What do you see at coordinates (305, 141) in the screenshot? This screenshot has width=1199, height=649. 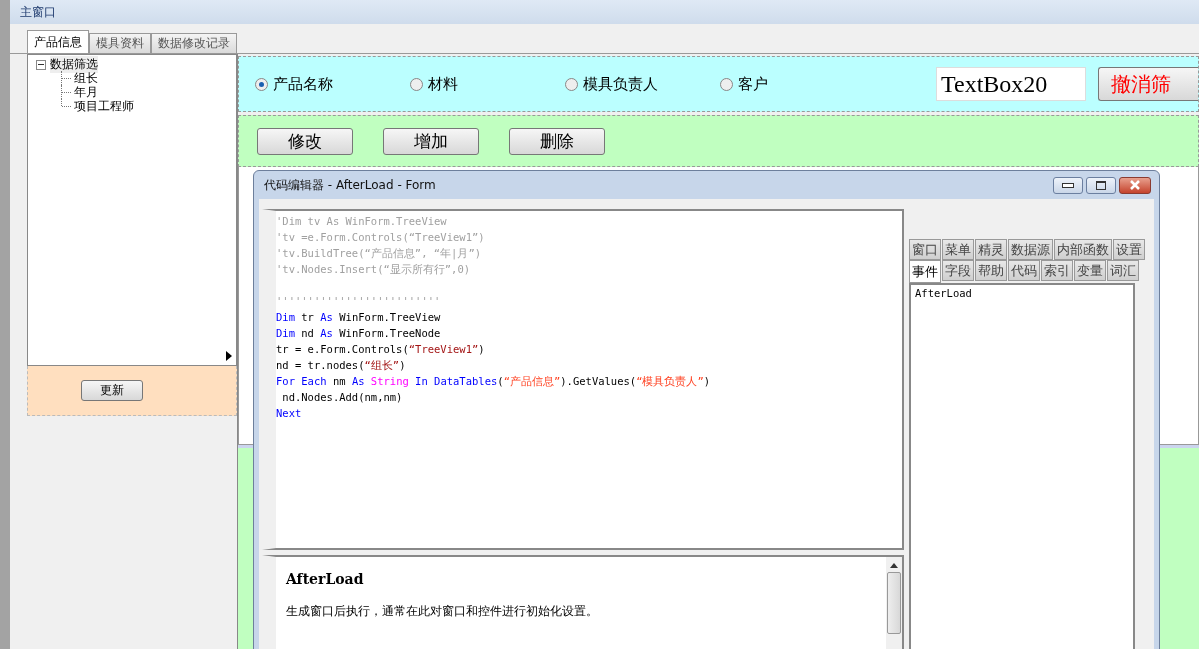 I see `action-button: 修改` at bounding box center [305, 141].